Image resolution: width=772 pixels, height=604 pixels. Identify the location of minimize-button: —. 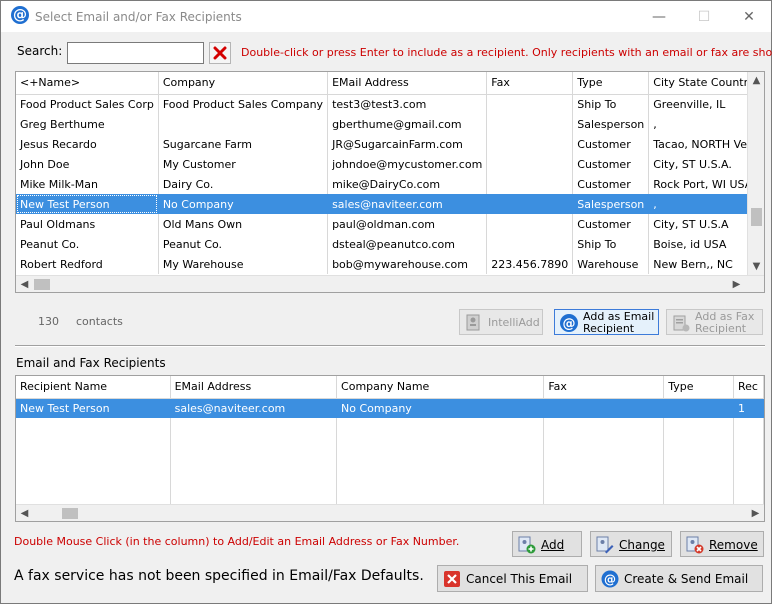
(659, 17).